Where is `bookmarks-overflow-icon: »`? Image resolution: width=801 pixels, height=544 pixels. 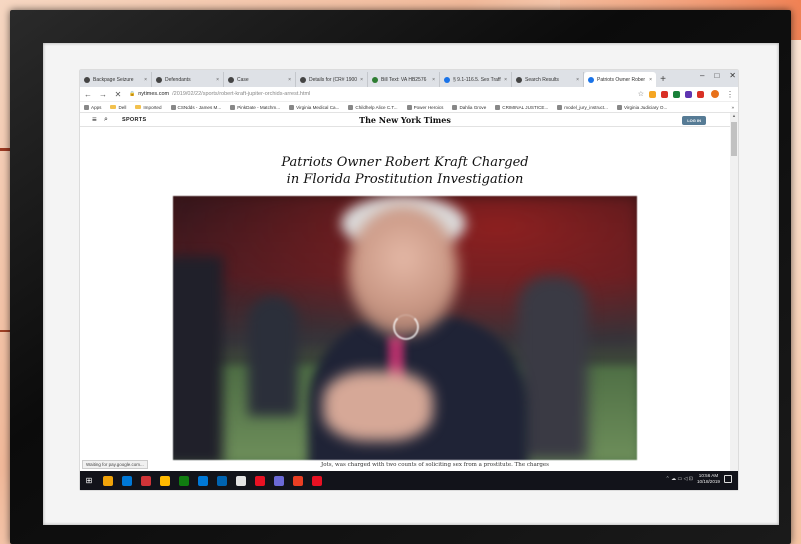 bookmarks-overflow-icon: » is located at coordinates (732, 107).